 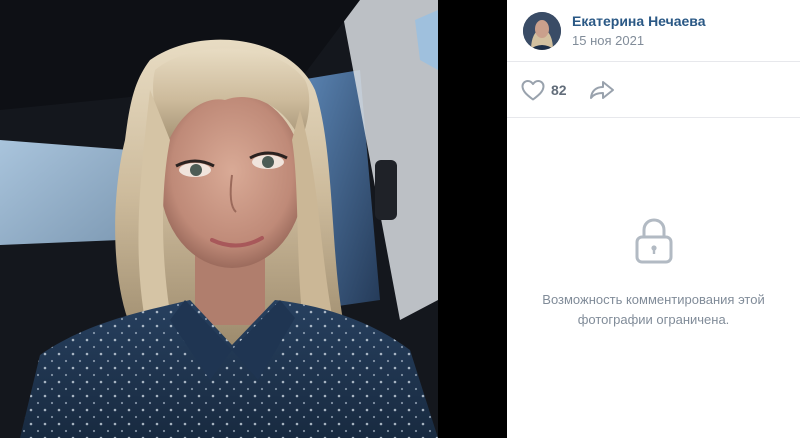 I want to click on share-button, so click(x=602, y=90).